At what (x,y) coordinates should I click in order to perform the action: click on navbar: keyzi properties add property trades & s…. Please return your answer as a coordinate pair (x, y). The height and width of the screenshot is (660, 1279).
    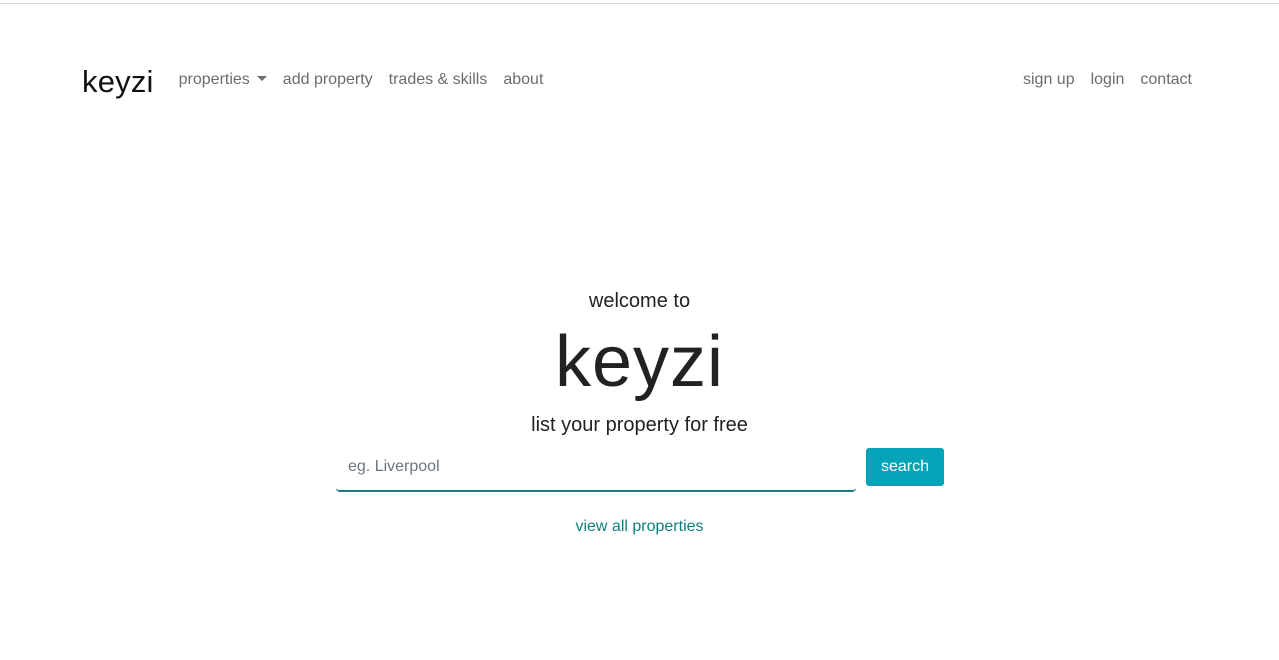
    Looking at the image, I should click on (637, 80).